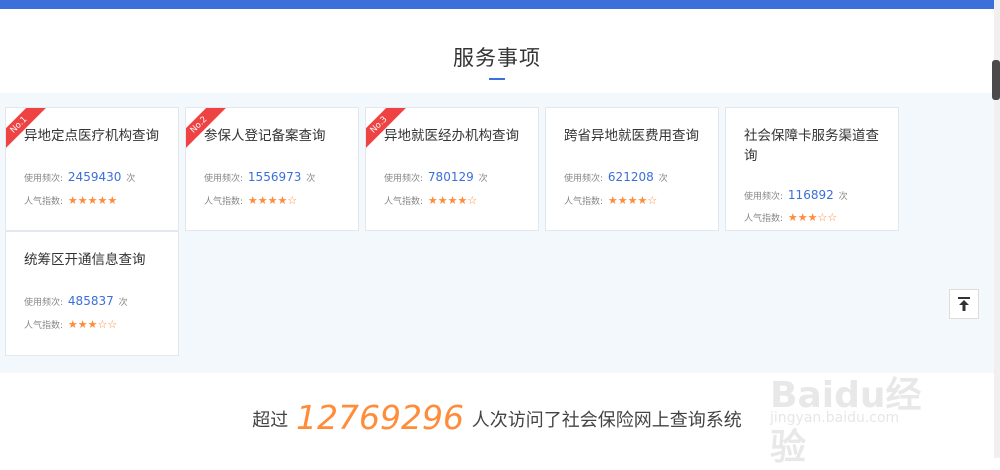 The height and width of the screenshot is (470, 1000). I want to click on frequency-count: 116892, so click(810, 195).